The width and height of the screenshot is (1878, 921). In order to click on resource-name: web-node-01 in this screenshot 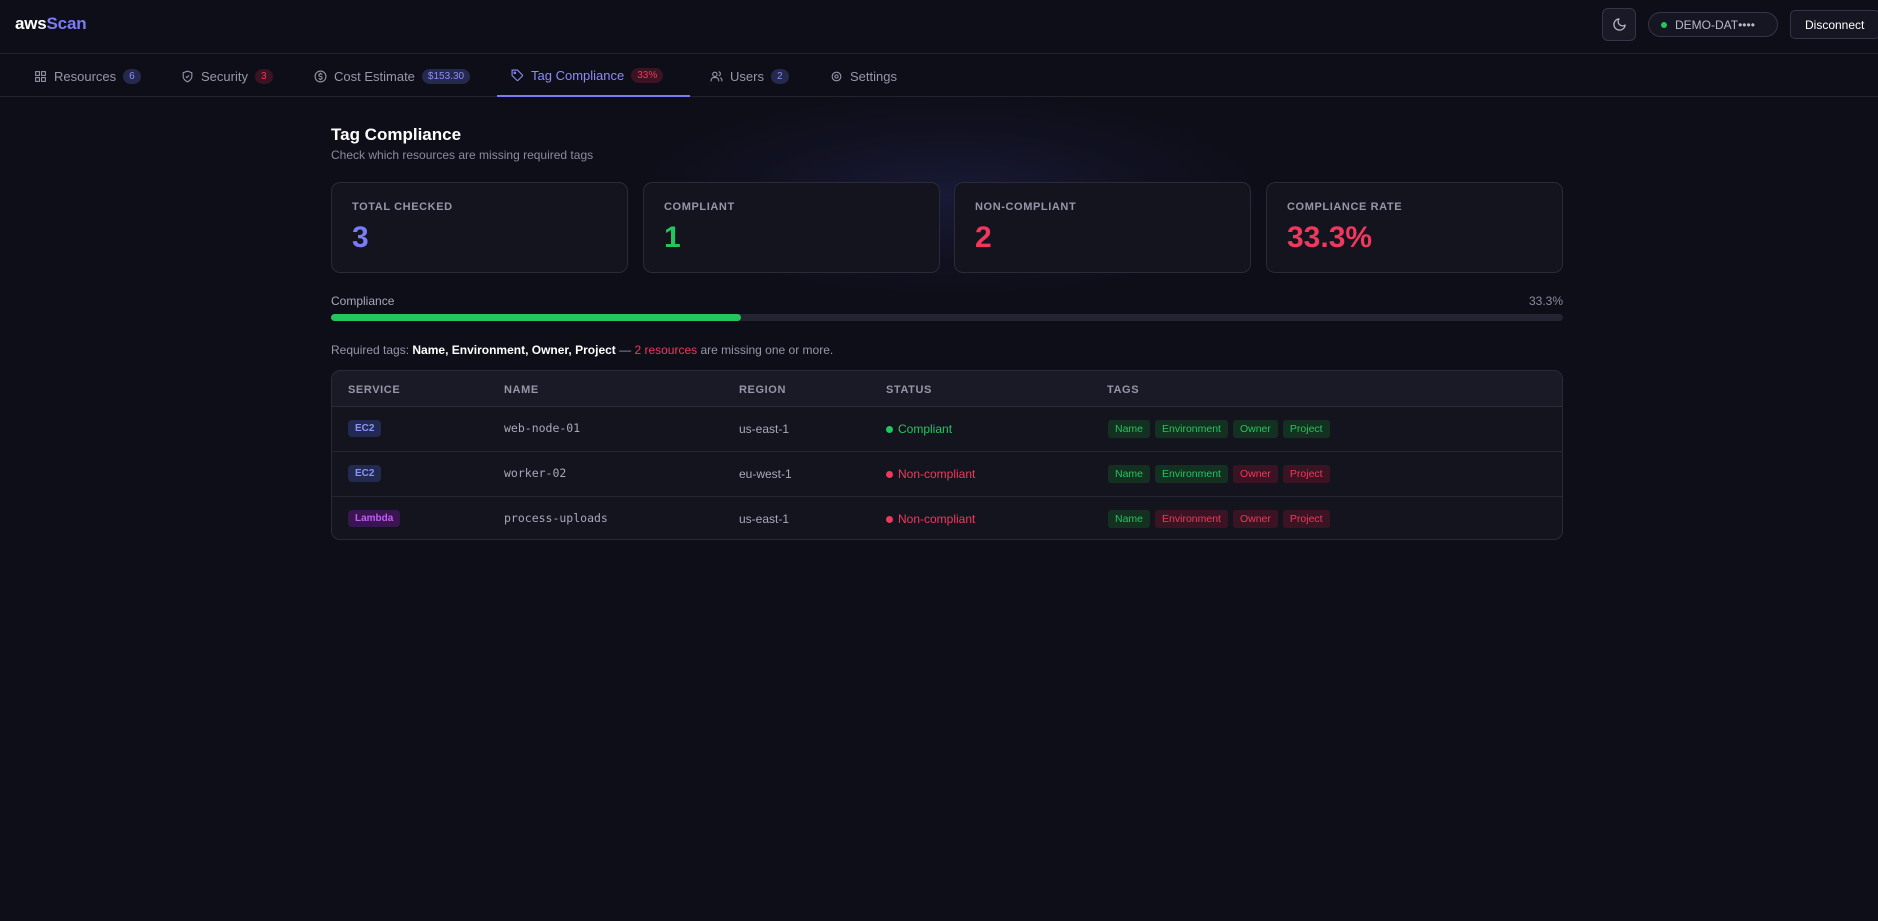, I will do `click(542, 428)`.